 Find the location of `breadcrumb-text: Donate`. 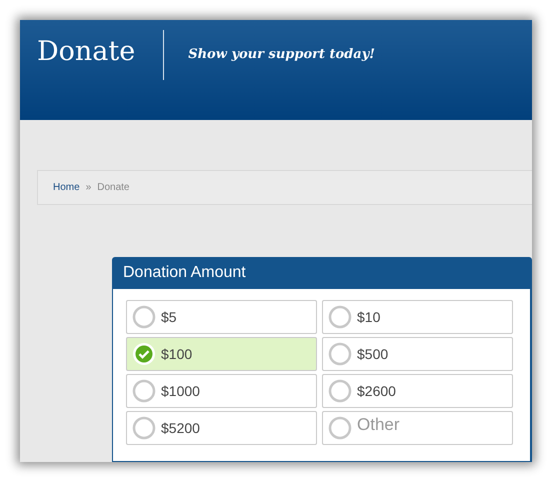

breadcrumb-text: Donate is located at coordinates (113, 187).